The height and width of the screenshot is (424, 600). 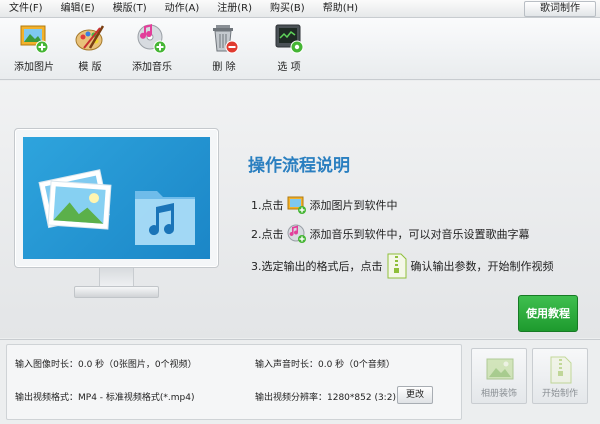 What do you see at coordinates (26, 9) in the screenshot?
I see `menu-file: 文件(F)` at bounding box center [26, 9].